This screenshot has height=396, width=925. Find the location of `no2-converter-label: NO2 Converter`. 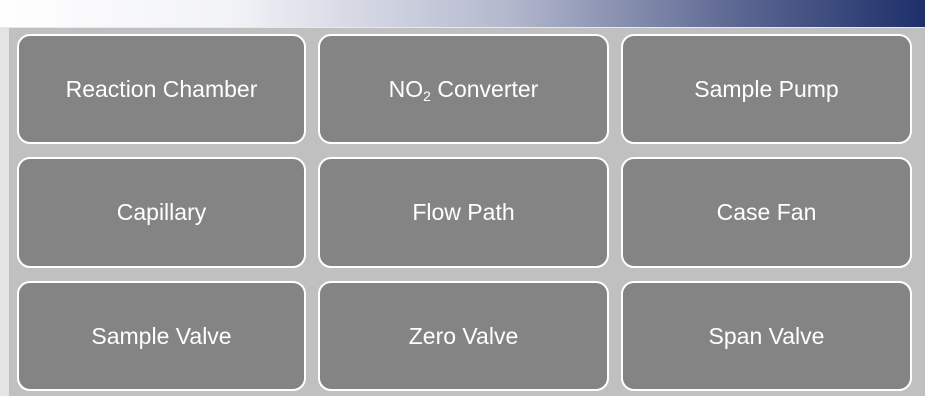

no2-converter-label: NO2 Converter is located at coordinates (464, 89).